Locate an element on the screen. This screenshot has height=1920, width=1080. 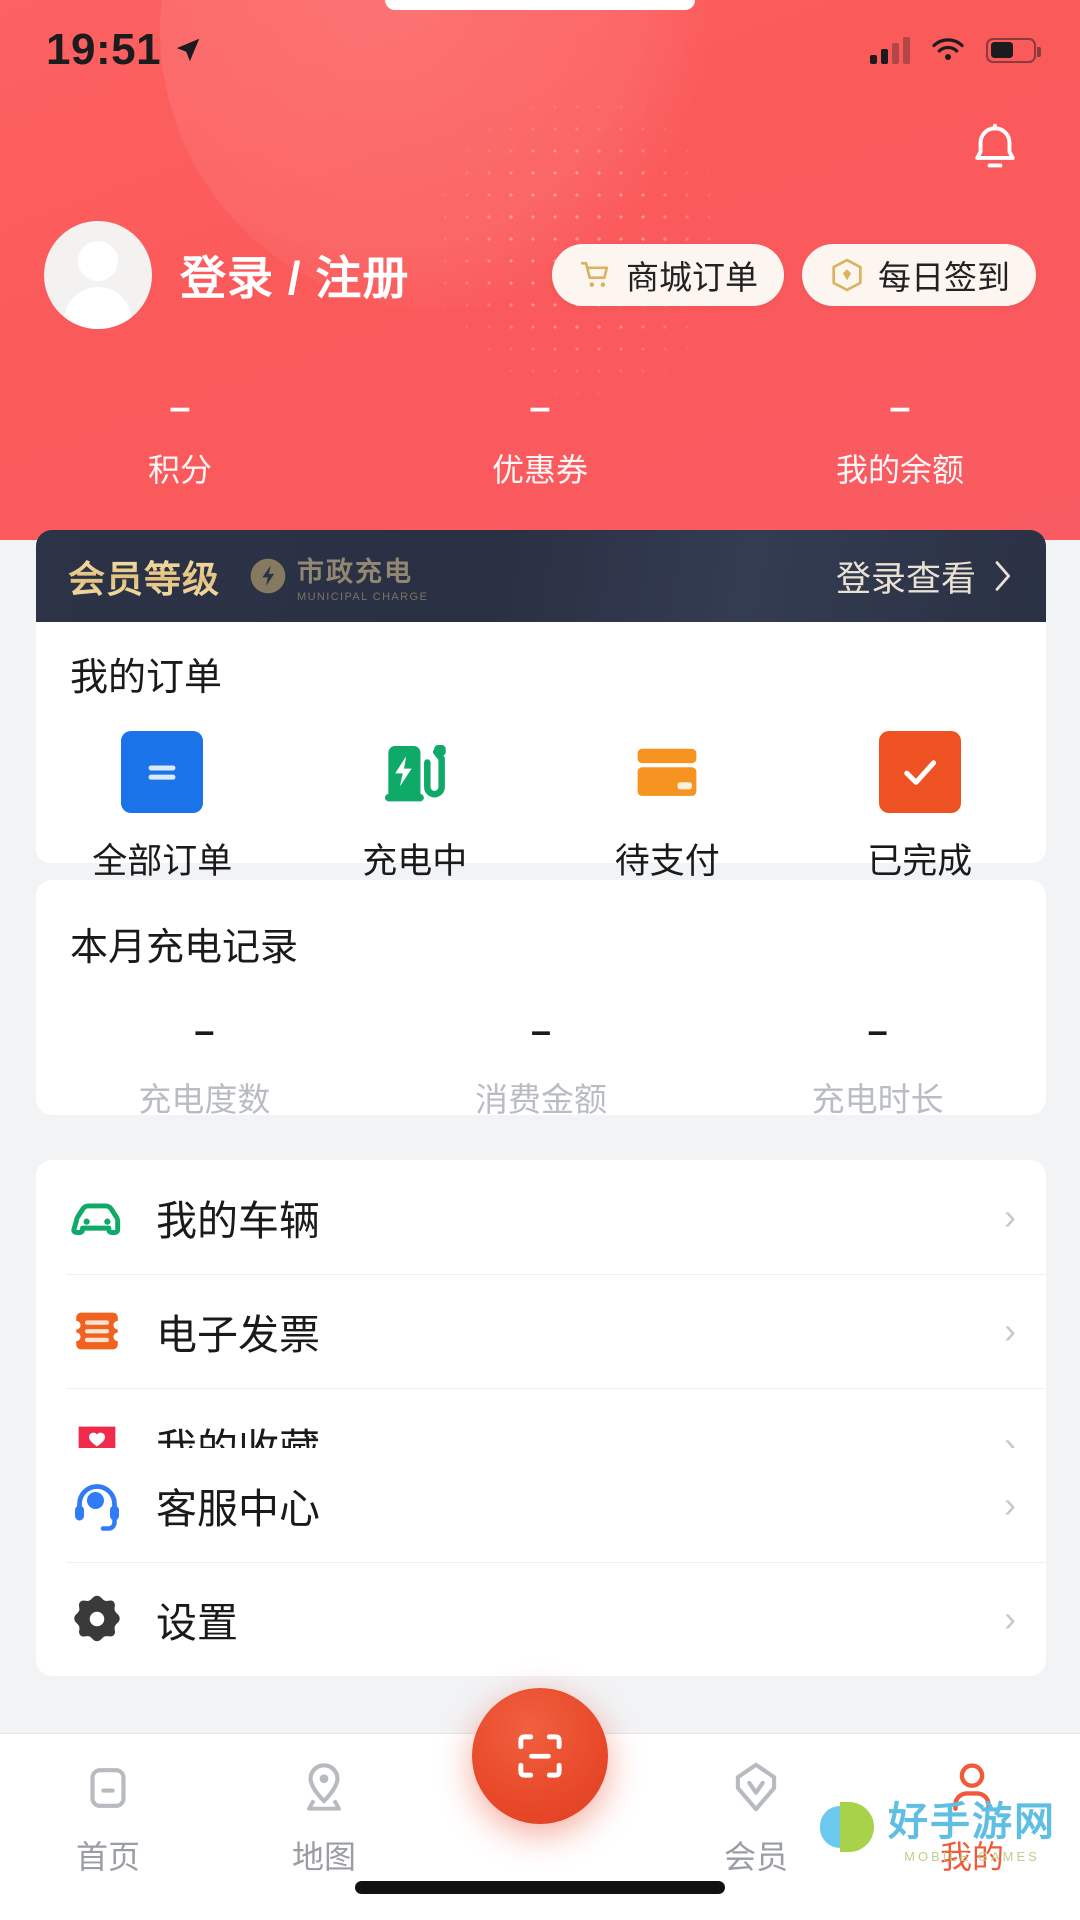
shopping-cart-icon is located at coordinates (594, 274).